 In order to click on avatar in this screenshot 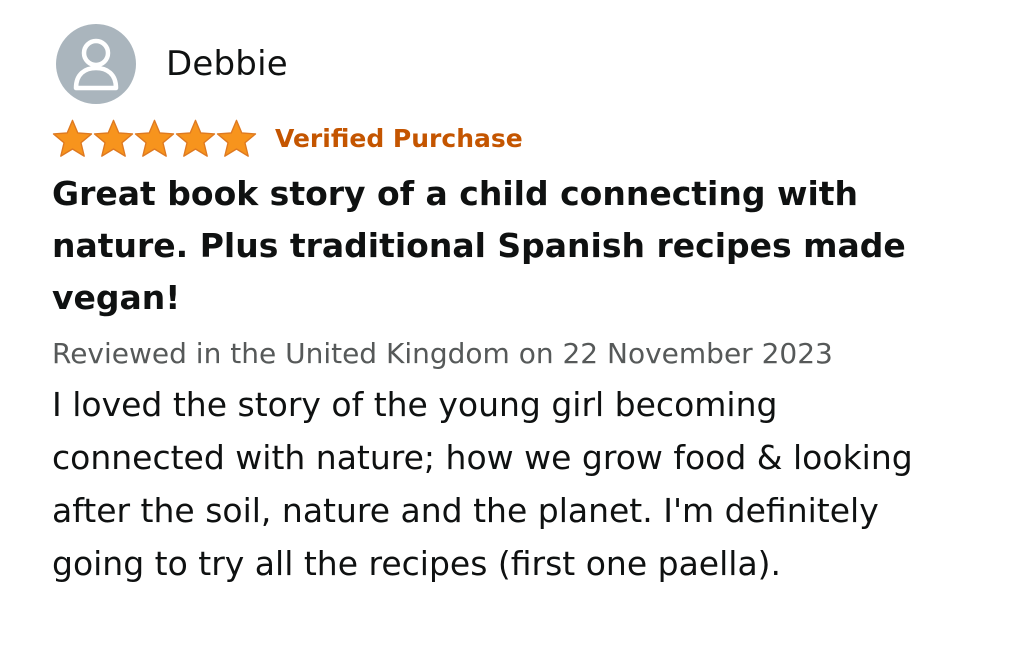, I will do `click(96, 64)`.